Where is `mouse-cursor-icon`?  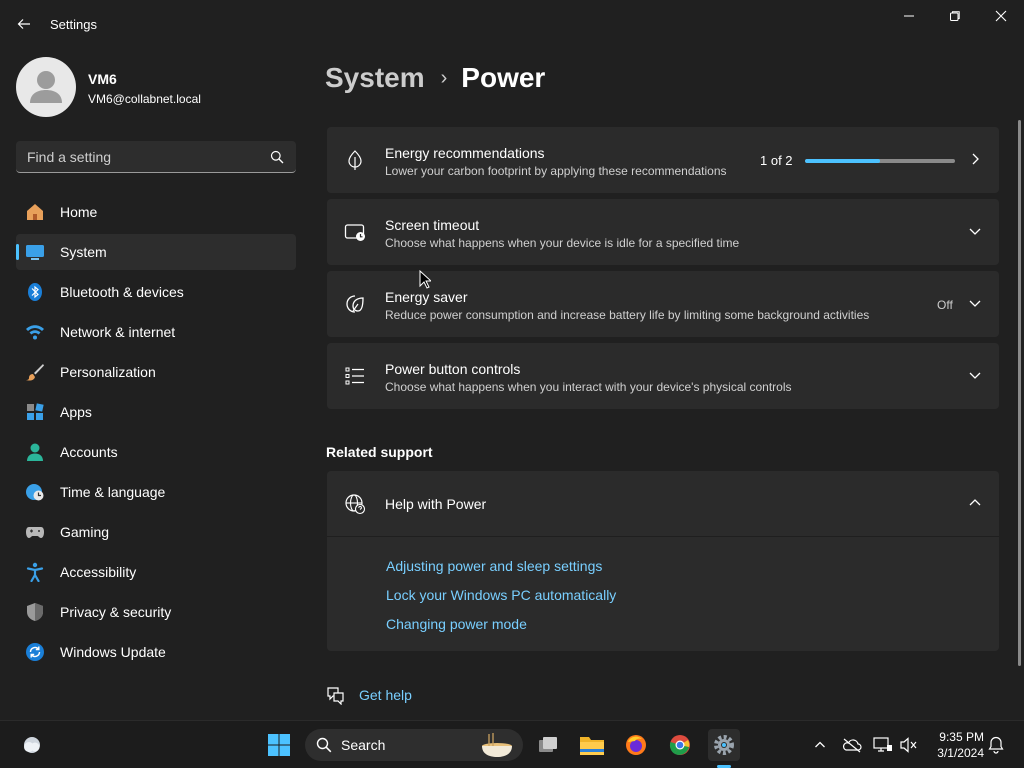 mouse-cursor-icon is located at coordinates (425, 279).